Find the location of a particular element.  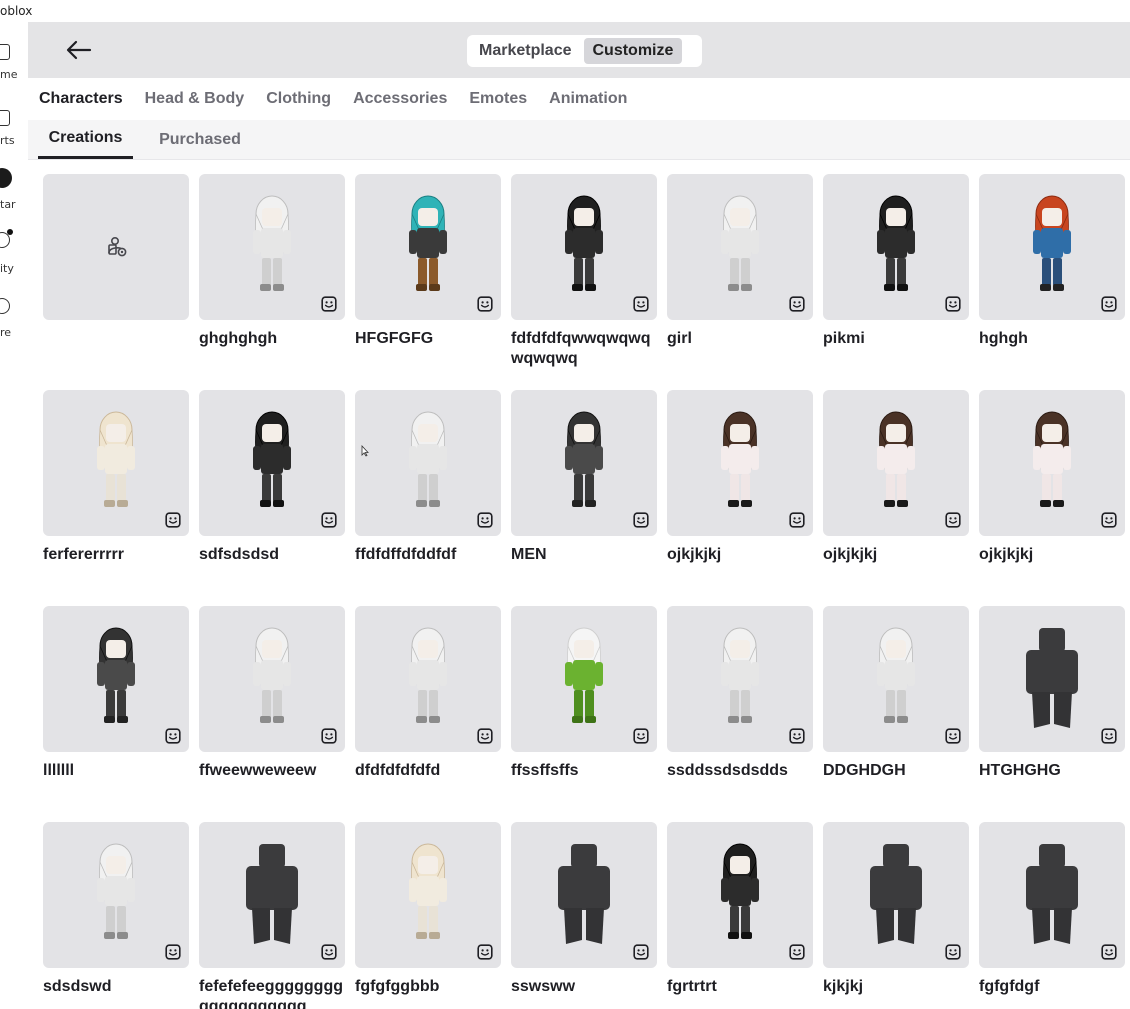

character-name: hghgh is located at coordinates (1003, 338).